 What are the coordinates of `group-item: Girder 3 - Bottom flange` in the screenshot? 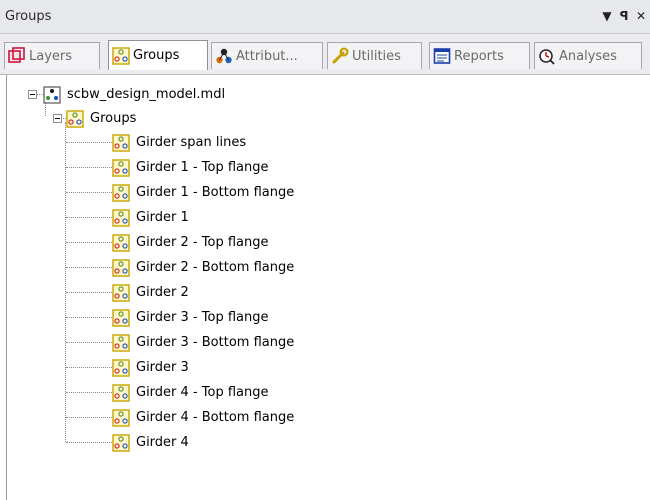 It's located at (203, 343).